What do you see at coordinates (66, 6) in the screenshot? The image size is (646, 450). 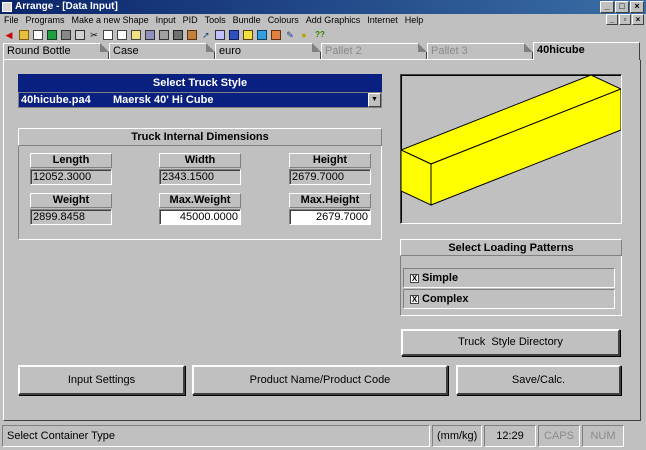 I see `window-title: Arrange - [Data Input]` at bounding box center [66, 6].